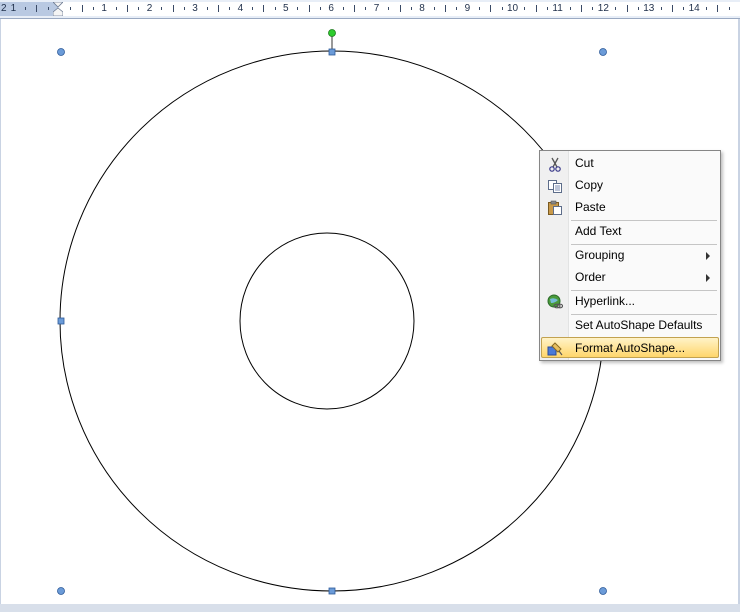  I want to click on menu-item-label: Paste, so click(590, 207).